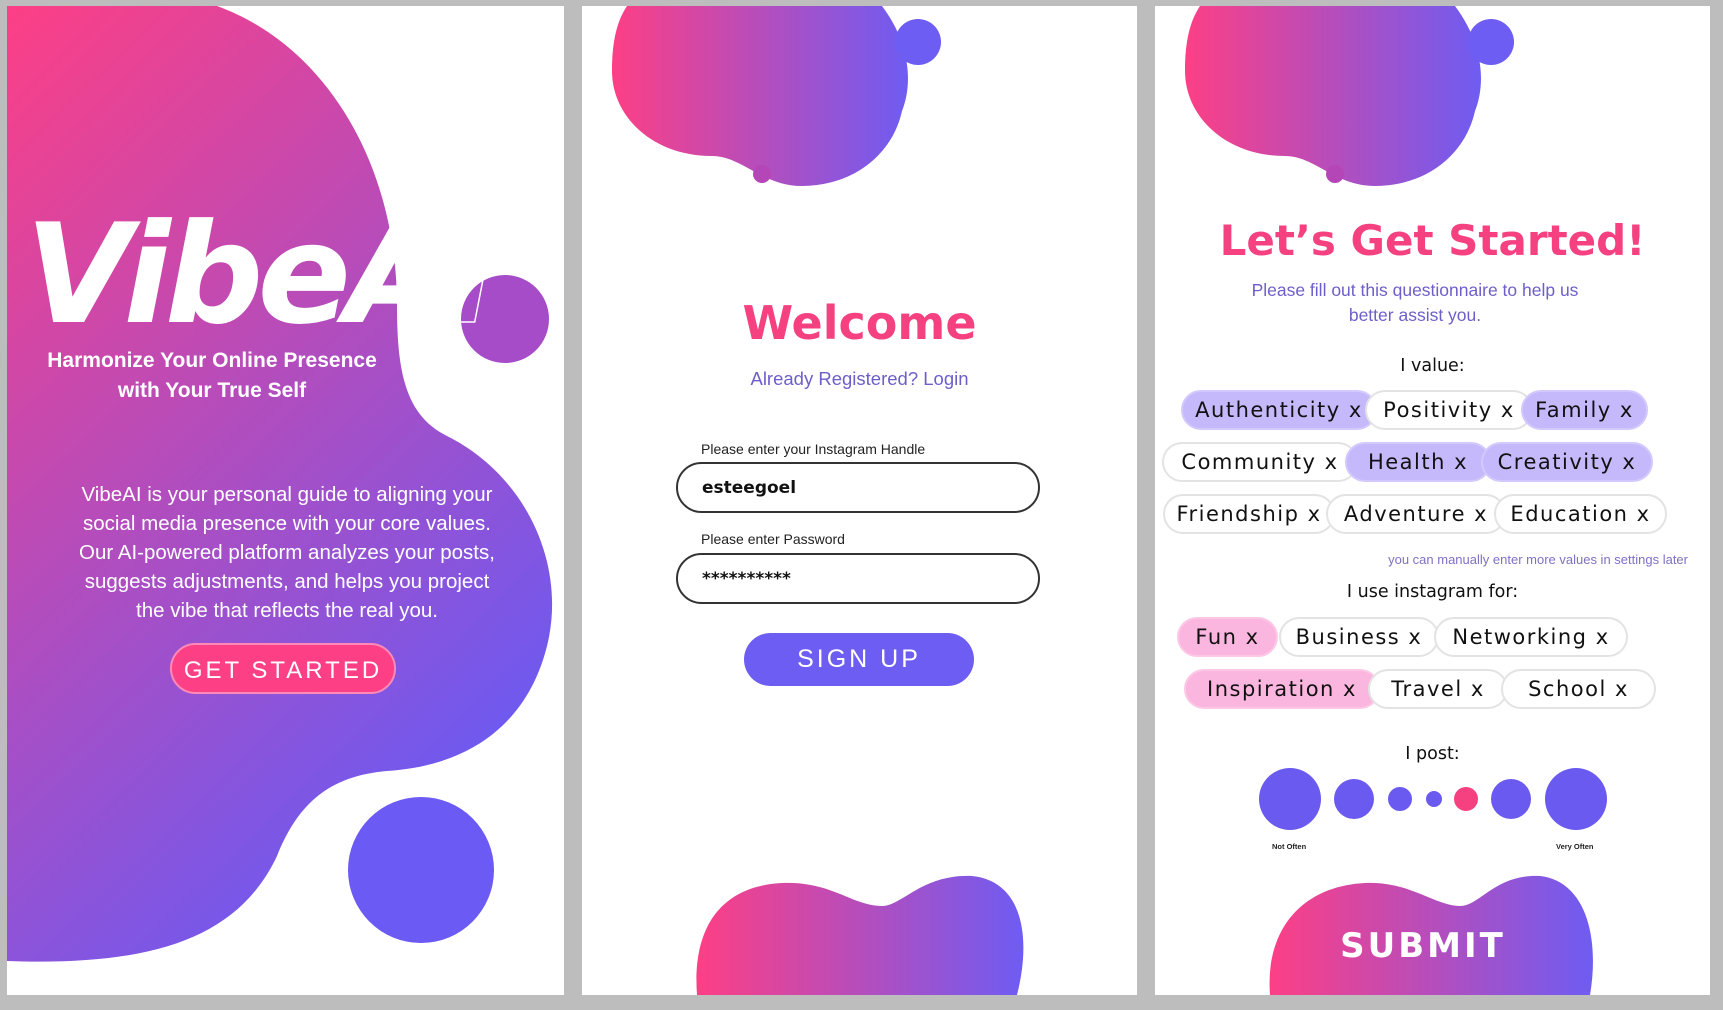  I want to click on chip-option: Creativity x, so click(1567, 462).